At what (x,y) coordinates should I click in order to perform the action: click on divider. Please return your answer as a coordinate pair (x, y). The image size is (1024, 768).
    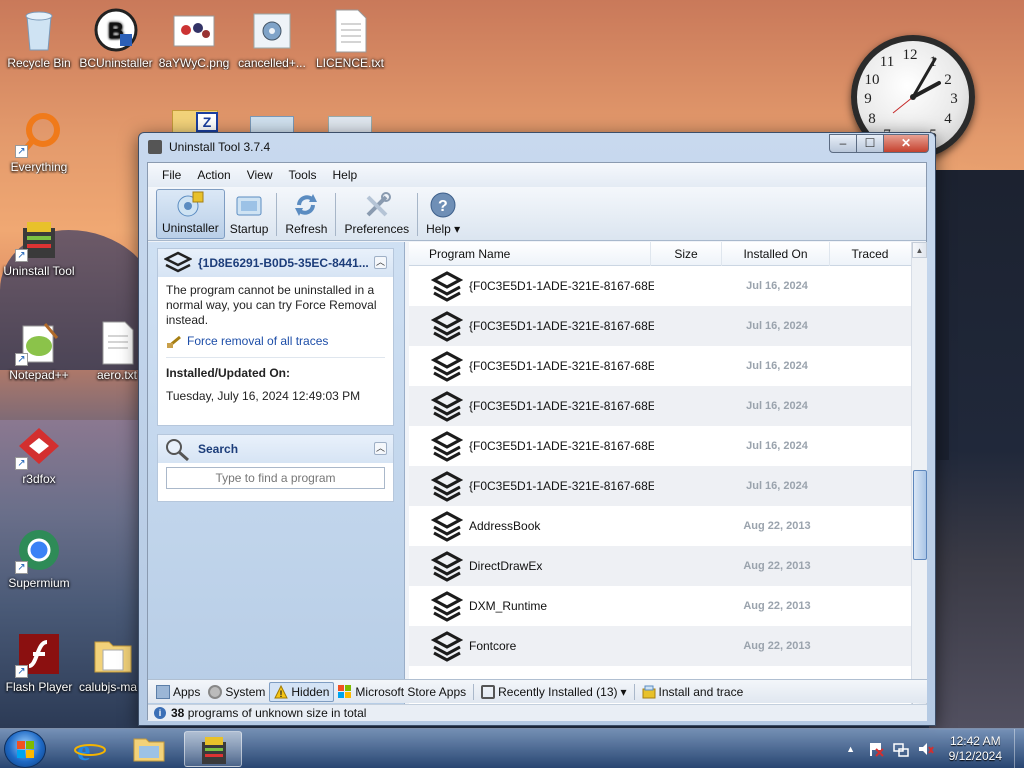
    Looking at the image, I should click on (275, 357).